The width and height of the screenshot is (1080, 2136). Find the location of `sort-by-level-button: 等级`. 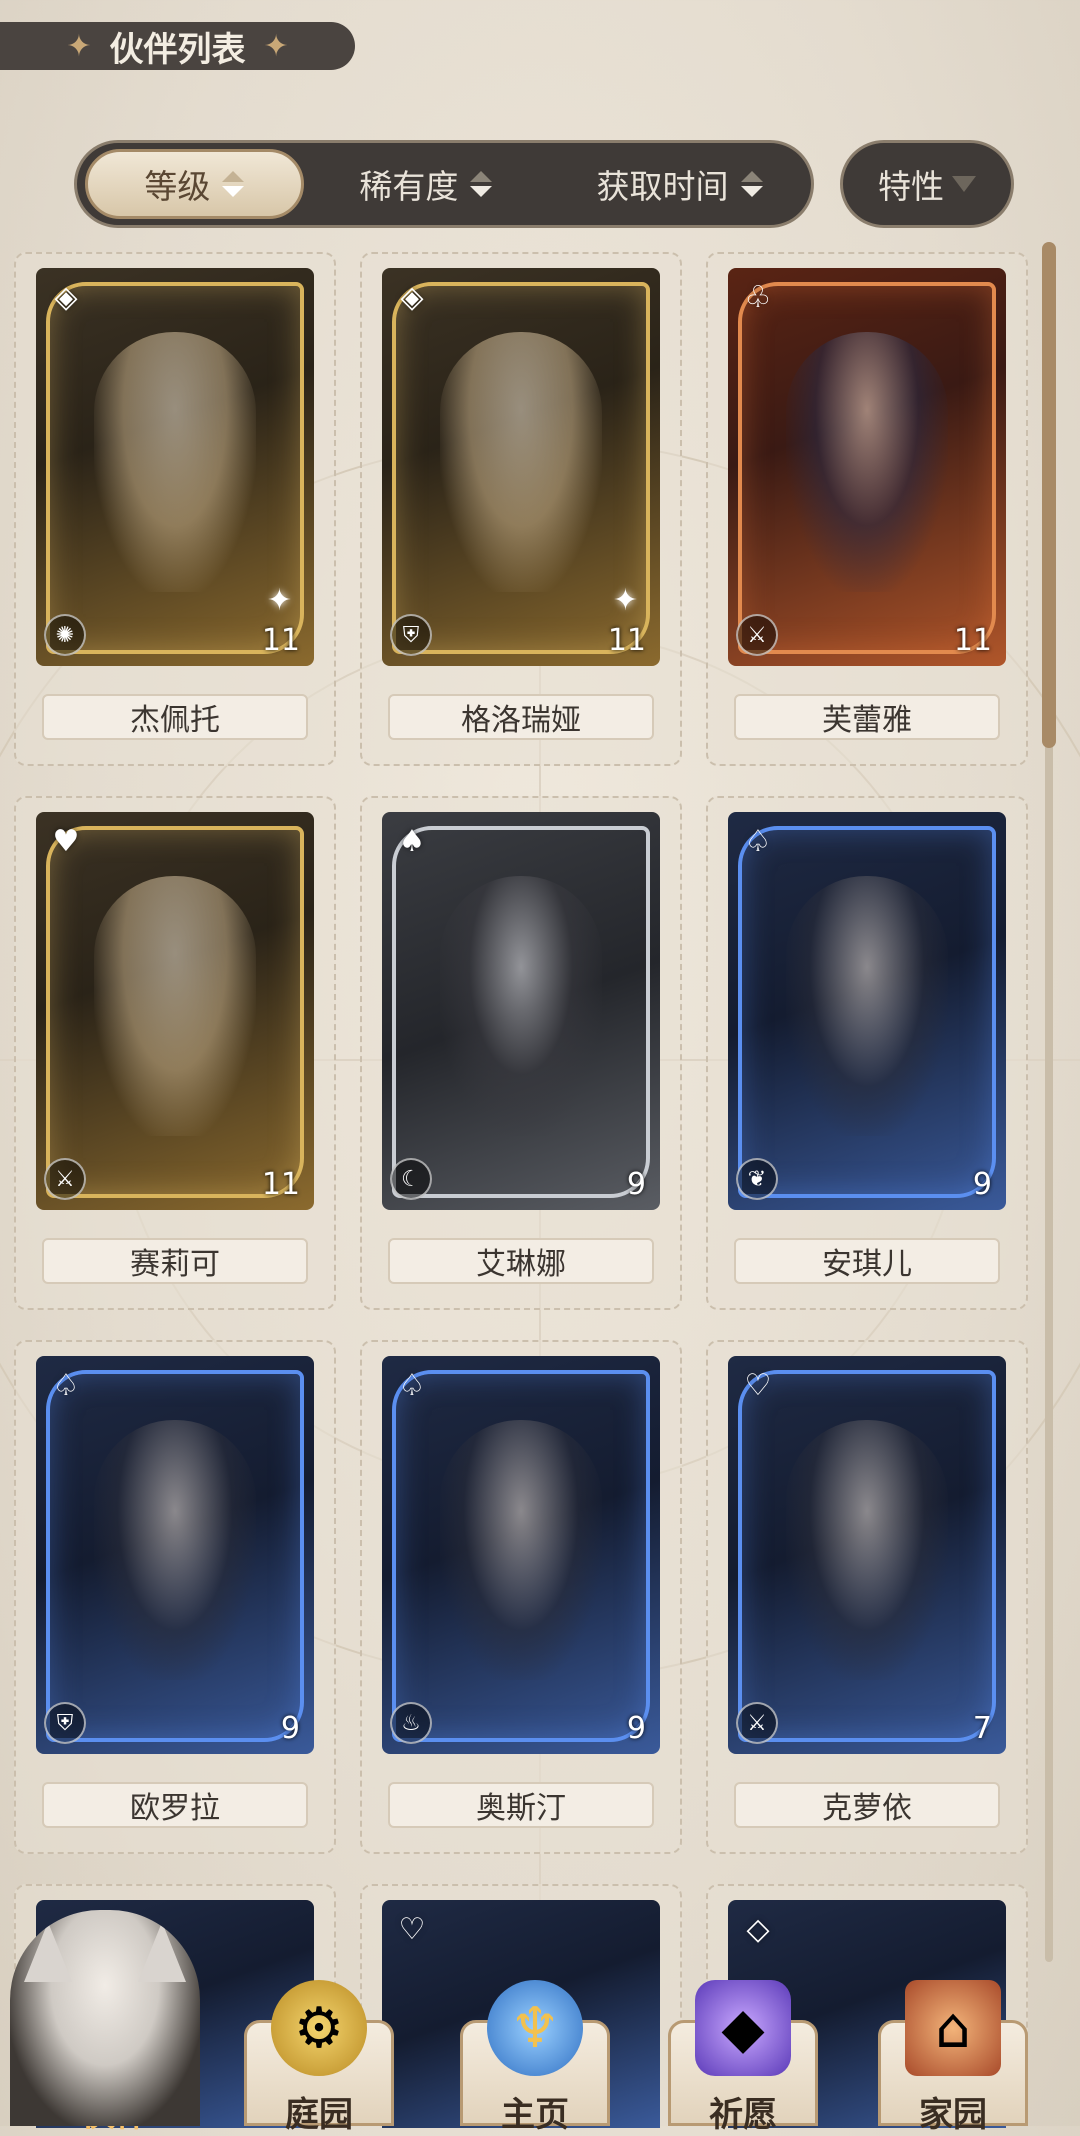

sort-by-level-button: 等级 is located at coordinates (194, 184).